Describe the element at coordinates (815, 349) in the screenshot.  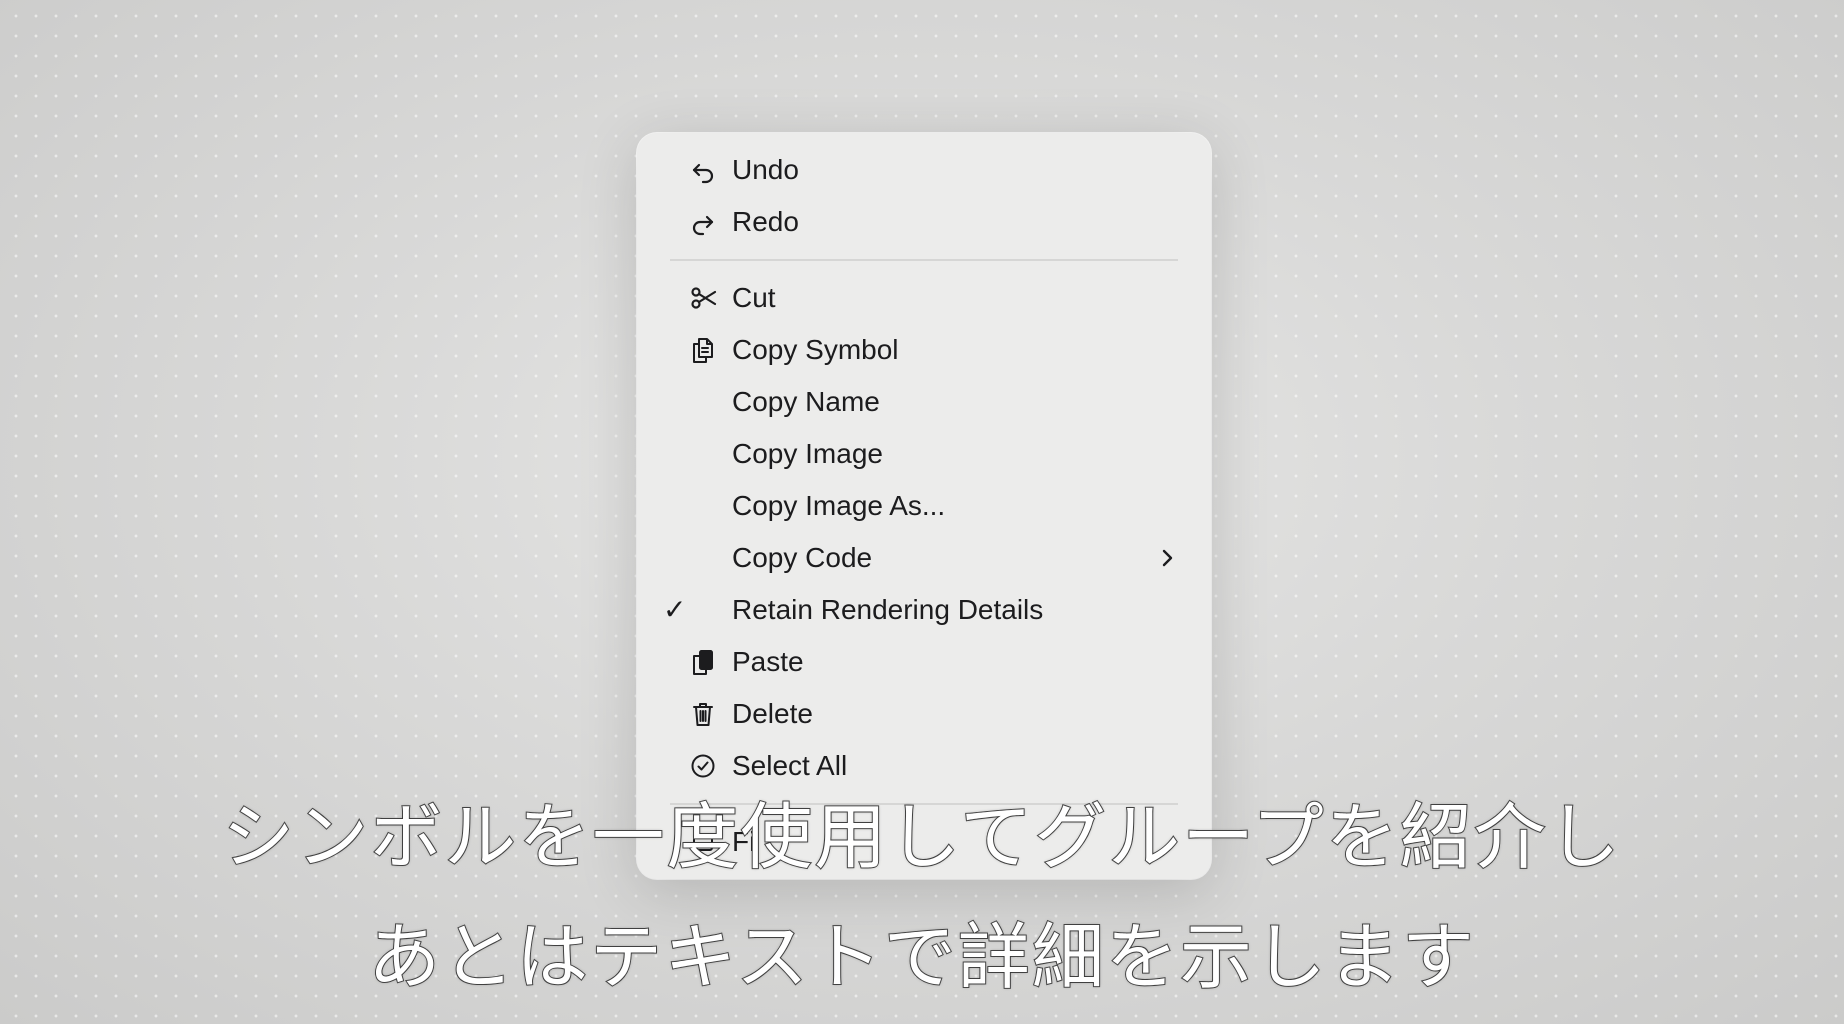
I see `menu-item-label: Copy Symbol` at that location.